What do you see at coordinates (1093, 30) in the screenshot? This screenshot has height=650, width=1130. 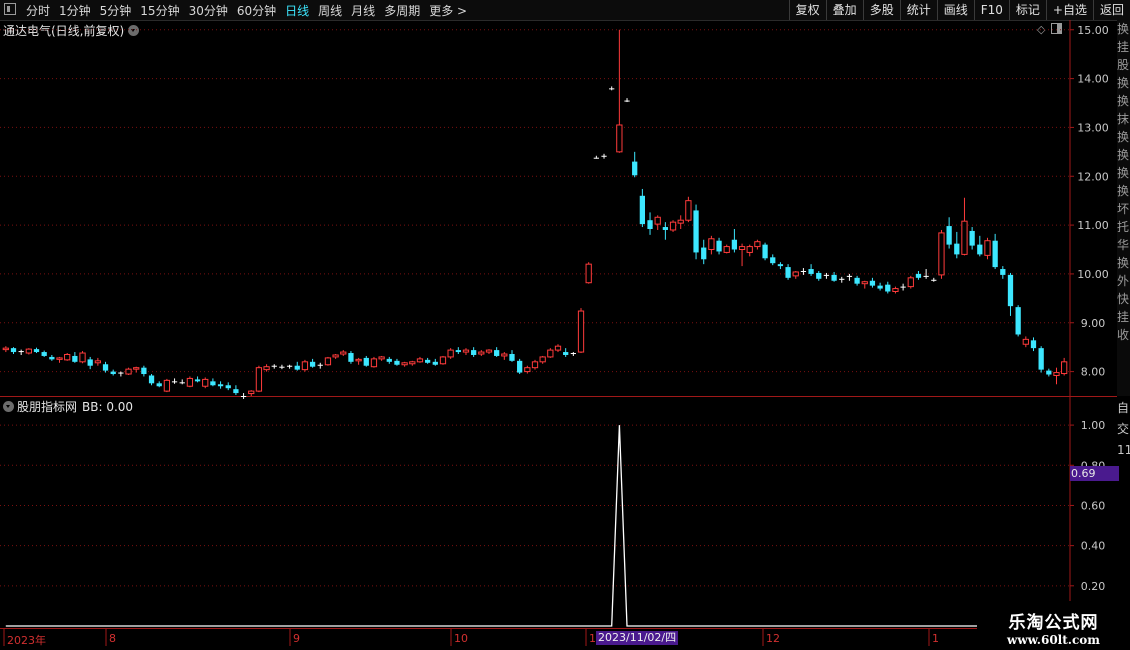 I see `price-axis-label: 15.00` at bounding box center [1093, 30].